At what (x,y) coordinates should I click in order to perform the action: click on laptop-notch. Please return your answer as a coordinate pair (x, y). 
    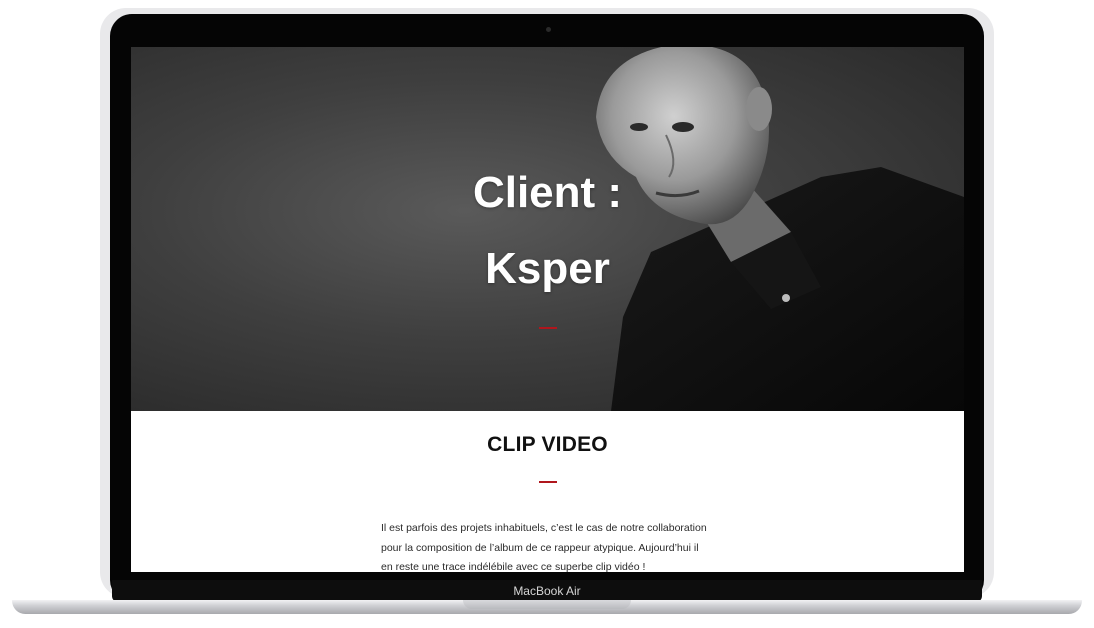
    Looking at the image, I should click on (547, 604).